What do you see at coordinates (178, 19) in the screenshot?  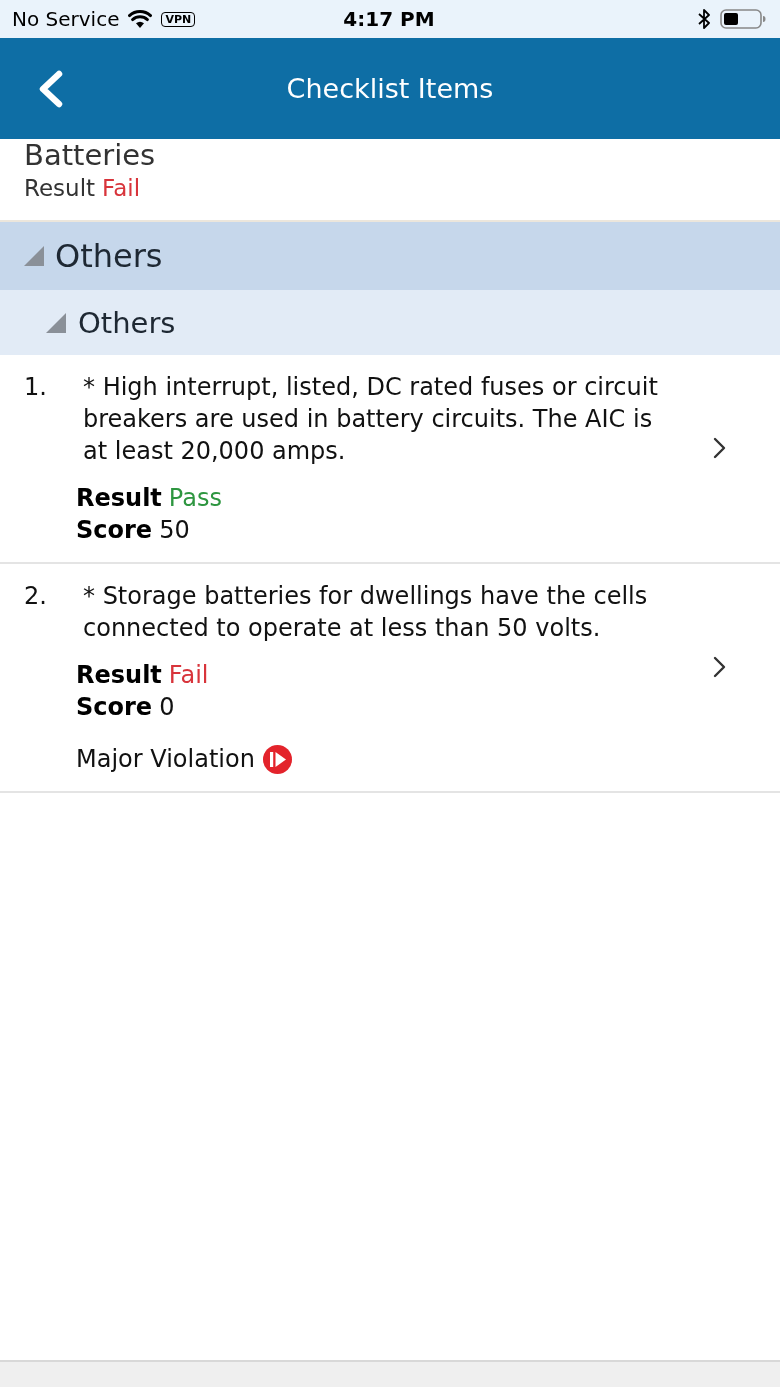 I see `vpn-badge: VPN` at bounding box center [178, 19].